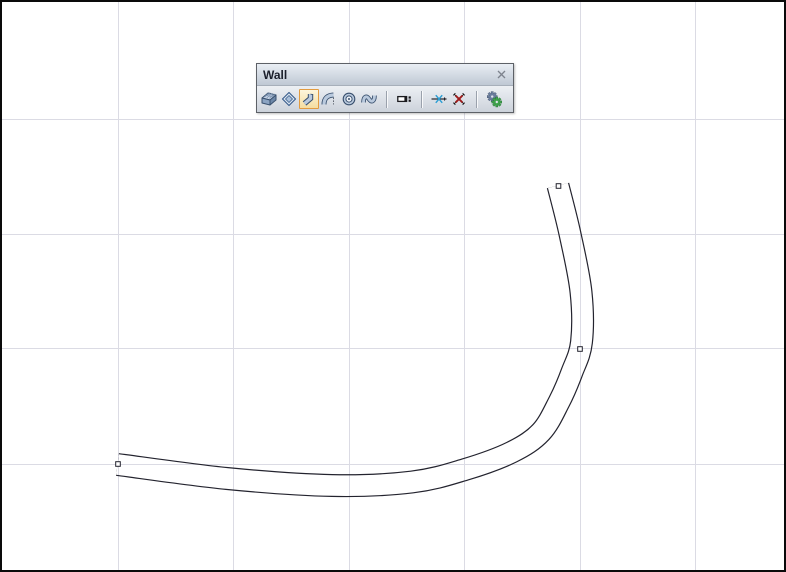 The height and width of the screenshot is (572, 786). I want to click on red-x-icon, so click(459, 99).